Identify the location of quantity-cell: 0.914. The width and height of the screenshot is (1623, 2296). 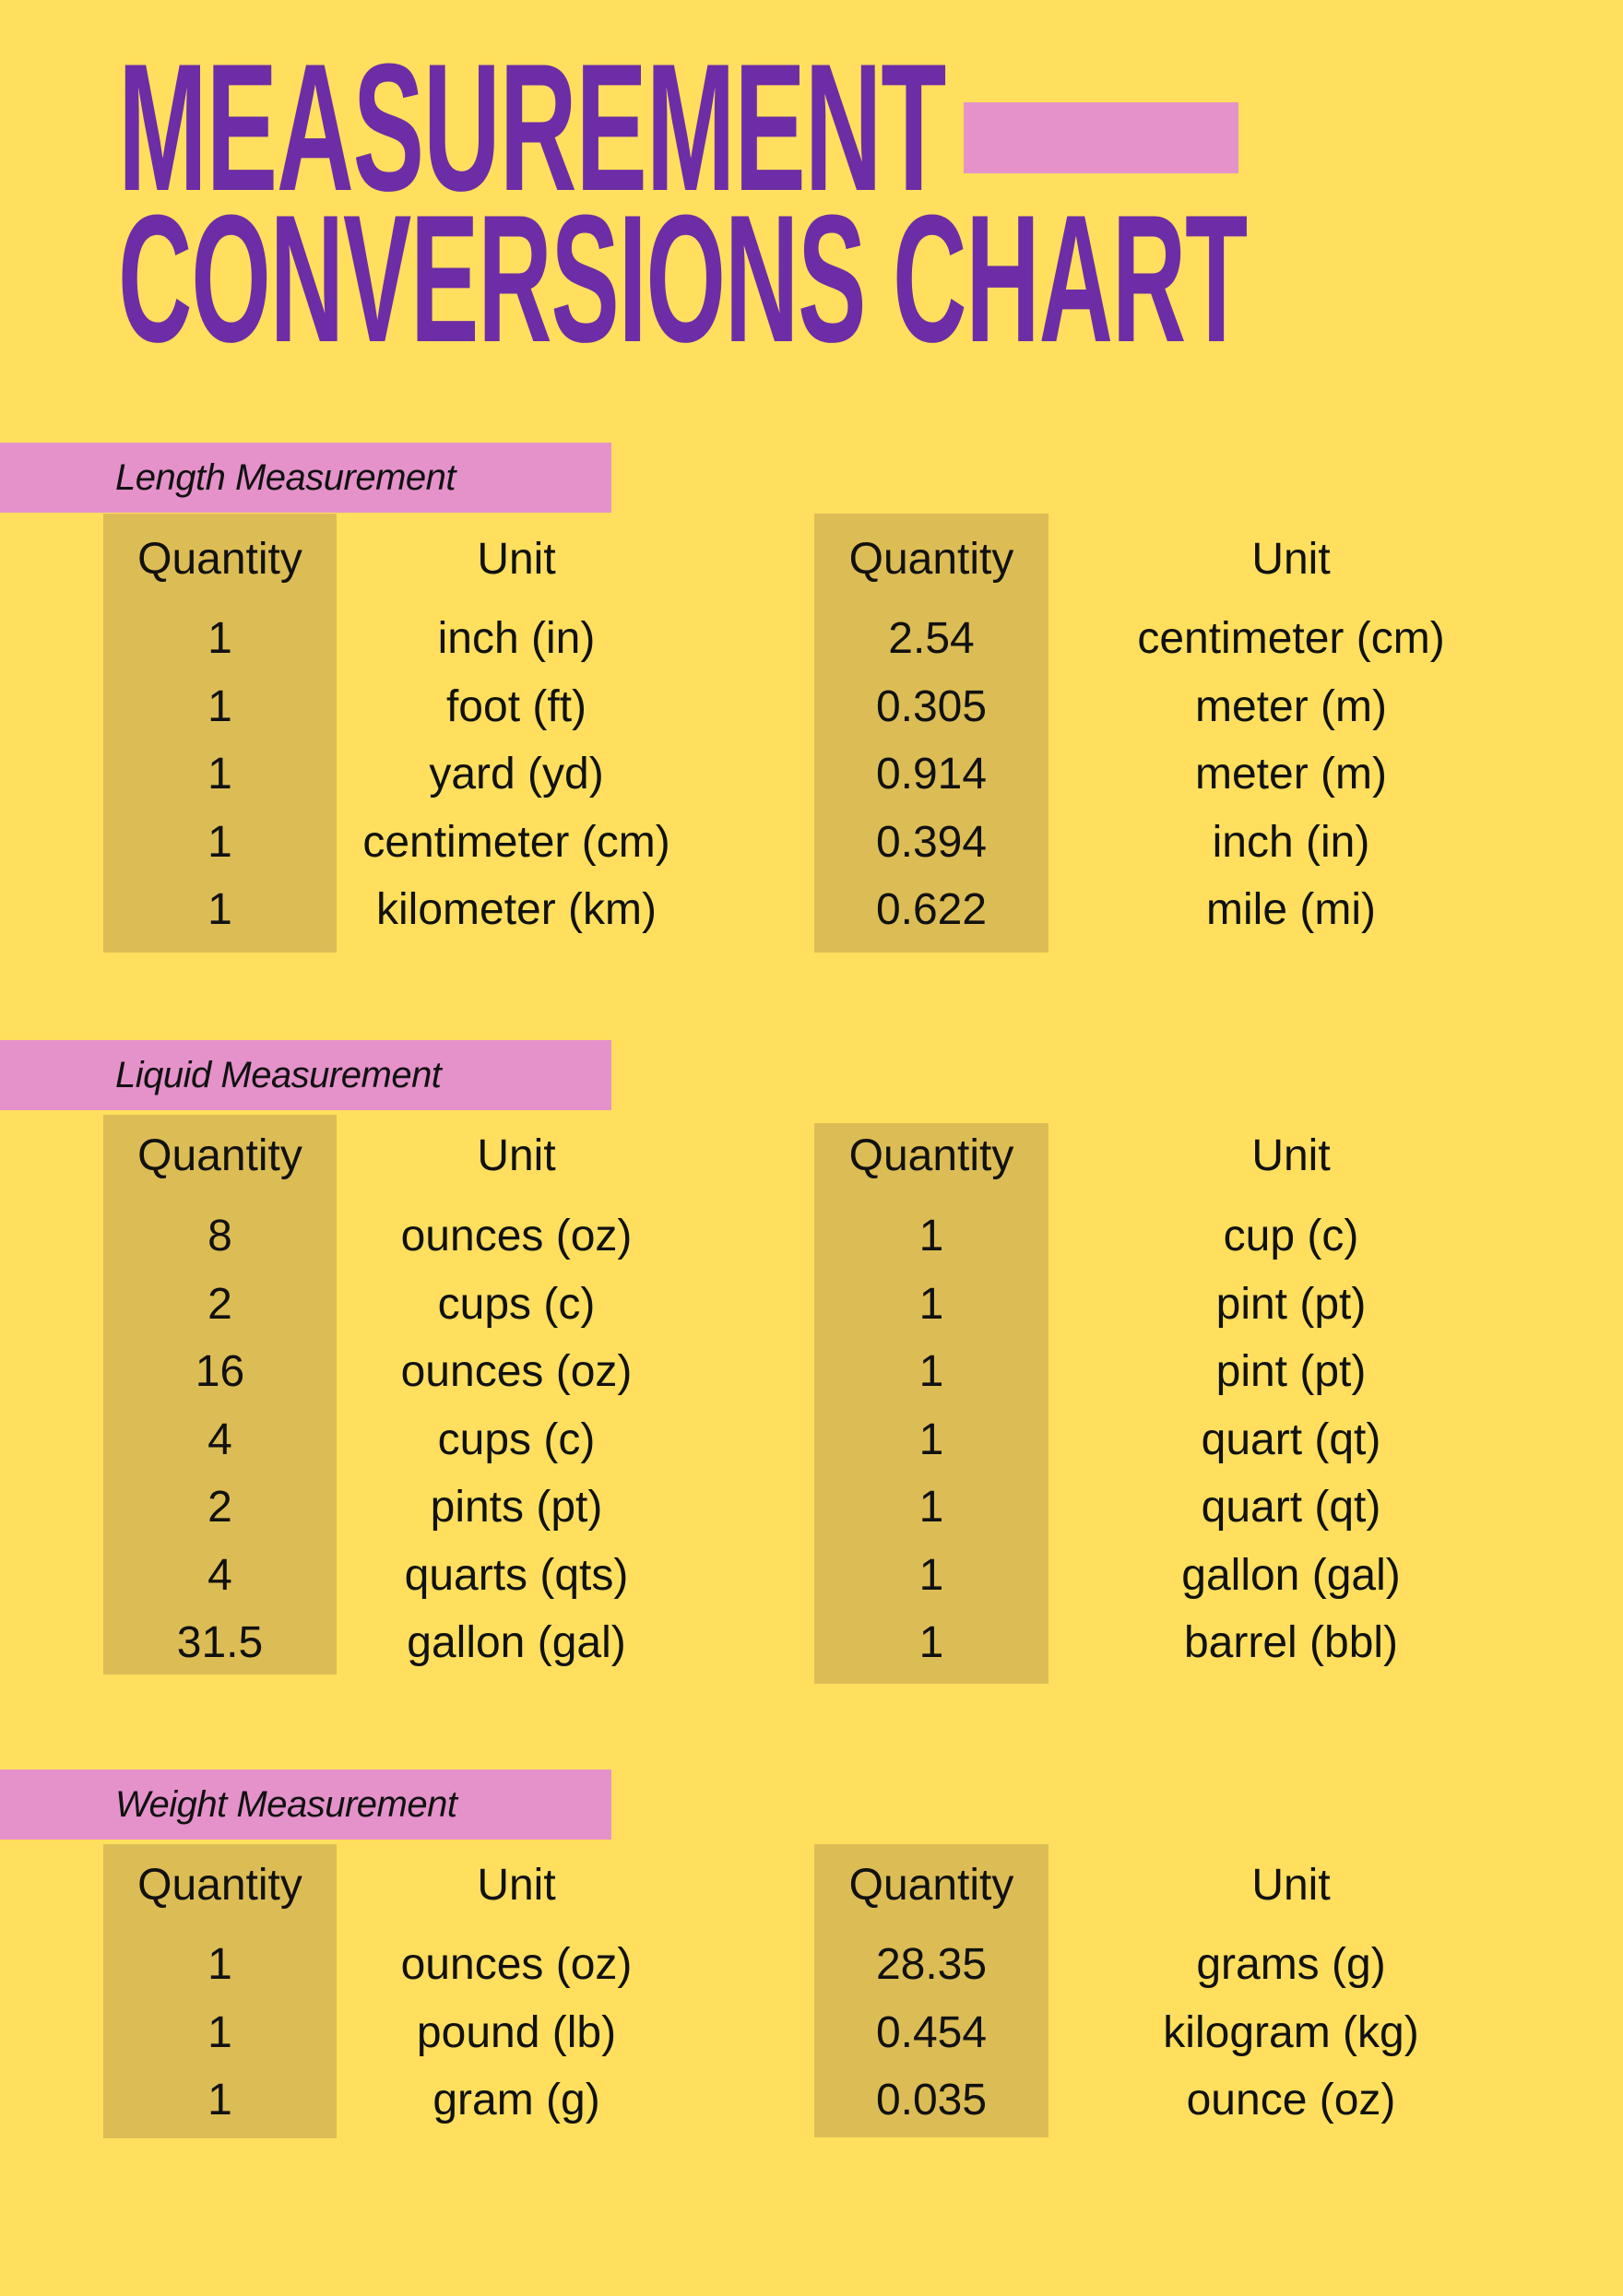
(931, 774).